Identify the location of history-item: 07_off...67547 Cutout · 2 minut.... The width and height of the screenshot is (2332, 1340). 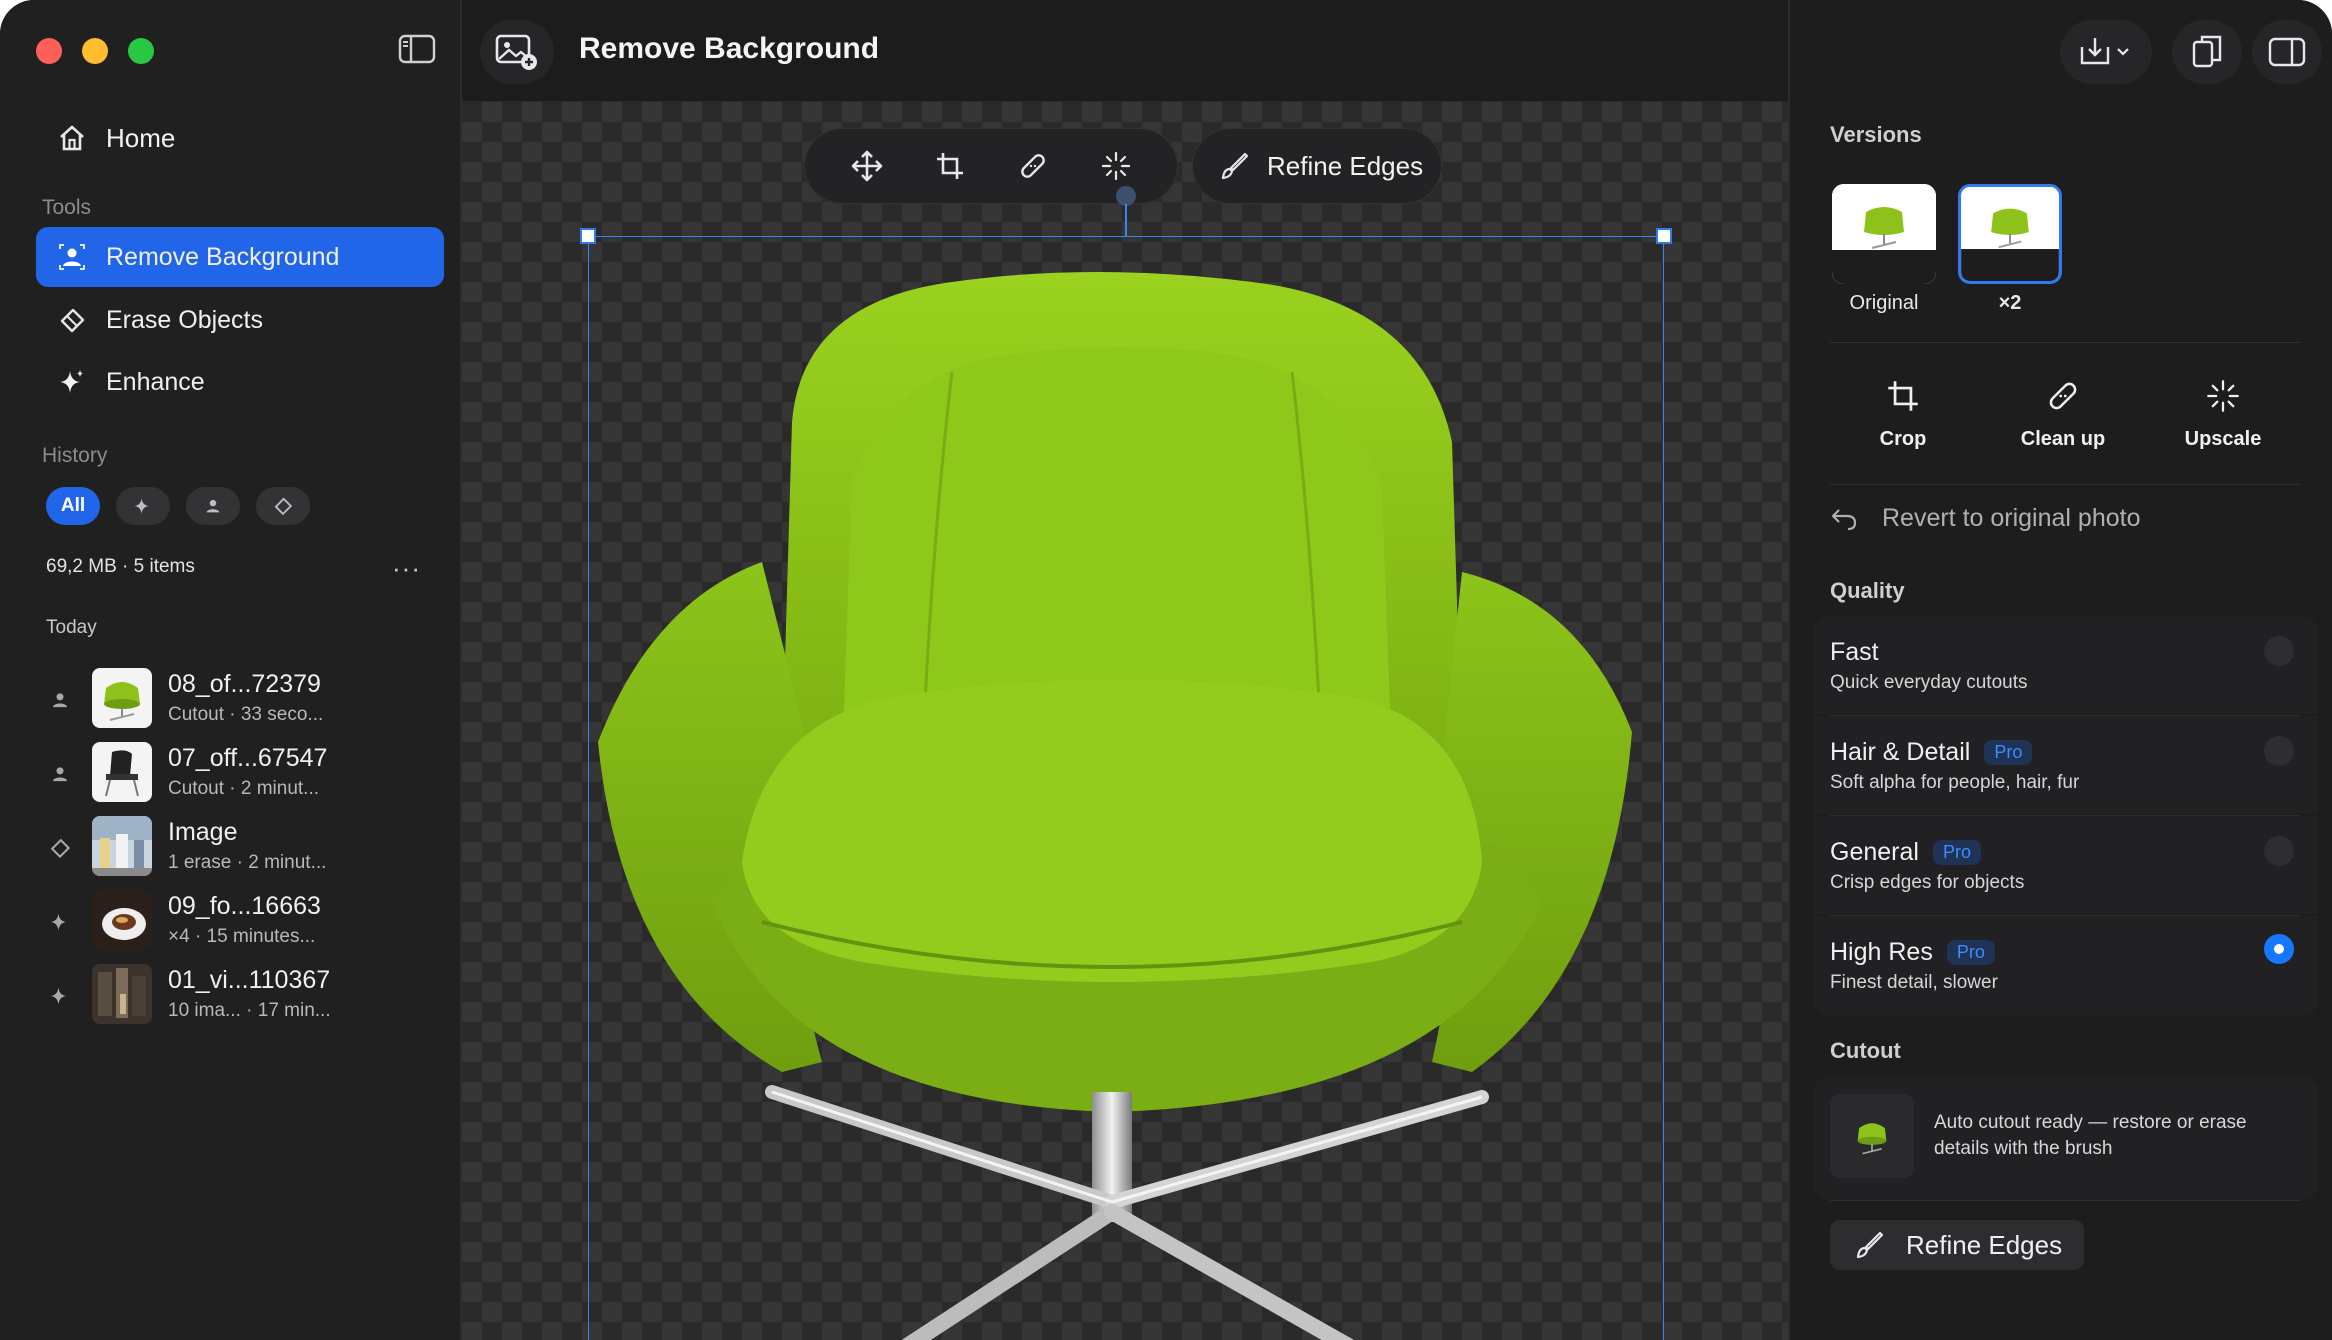
(246, 774).